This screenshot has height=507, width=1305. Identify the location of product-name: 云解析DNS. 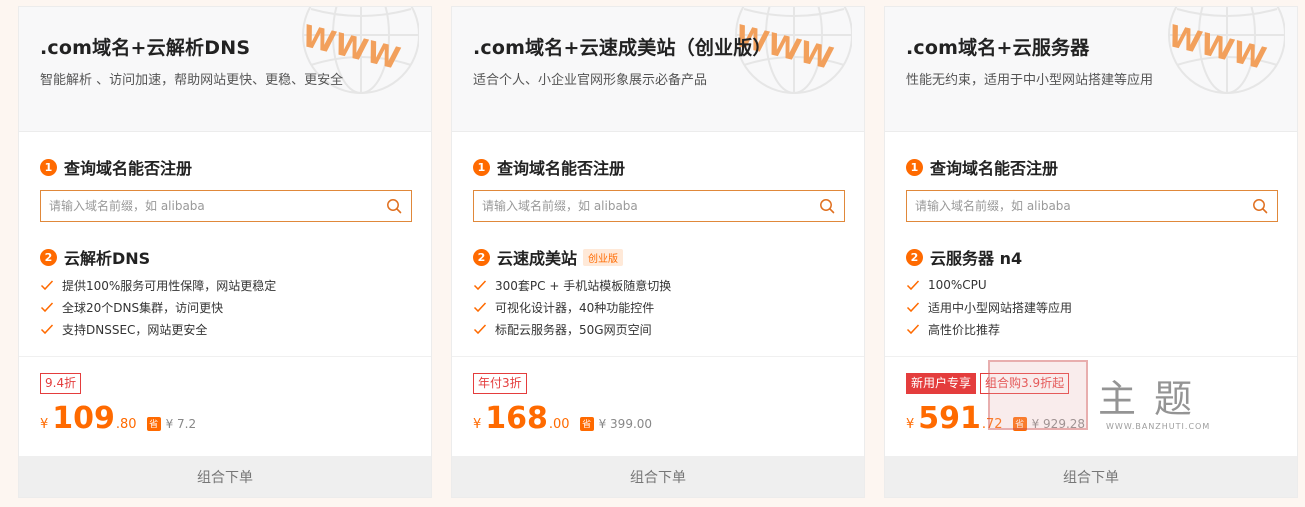
(107, 258).